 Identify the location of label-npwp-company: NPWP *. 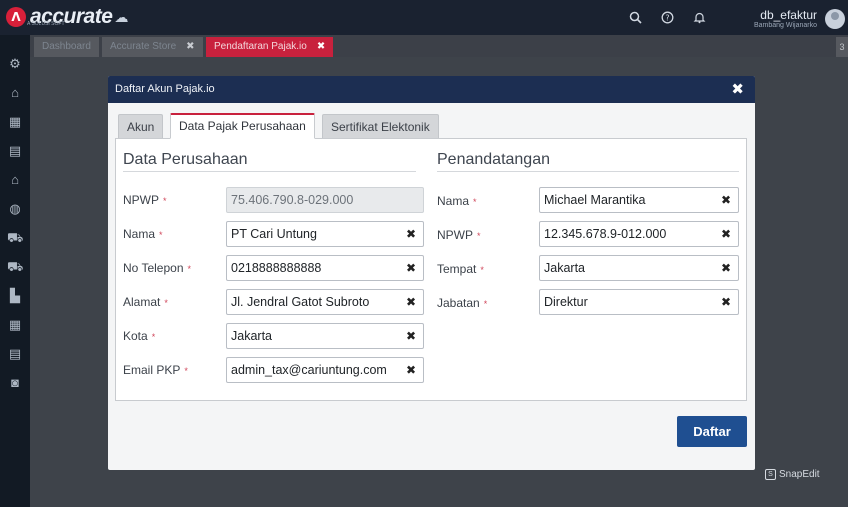
(145, 200).